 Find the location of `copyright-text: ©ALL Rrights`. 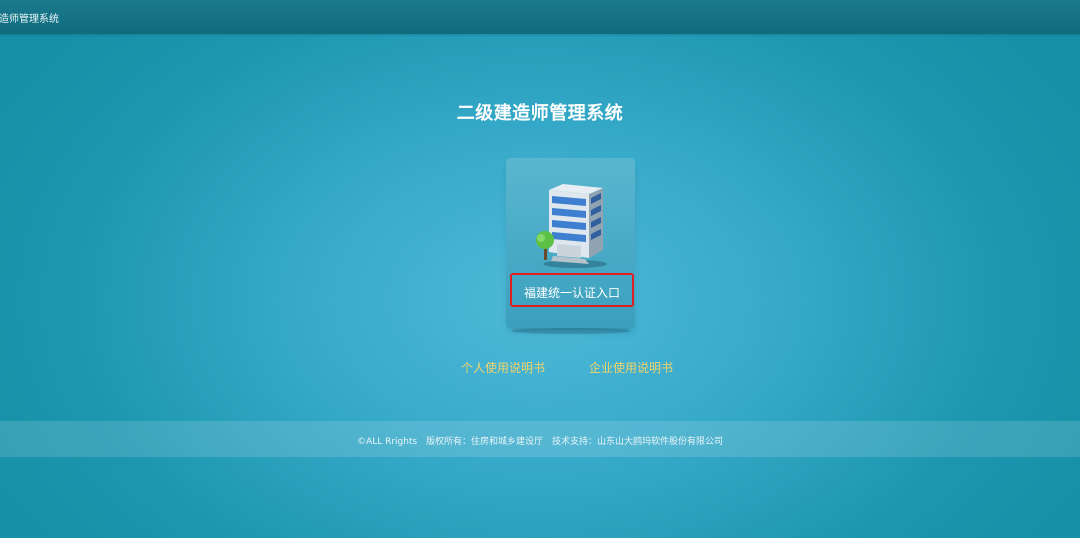

copyright-text: ©ALL Rrights is located at coordinates (387, 442).